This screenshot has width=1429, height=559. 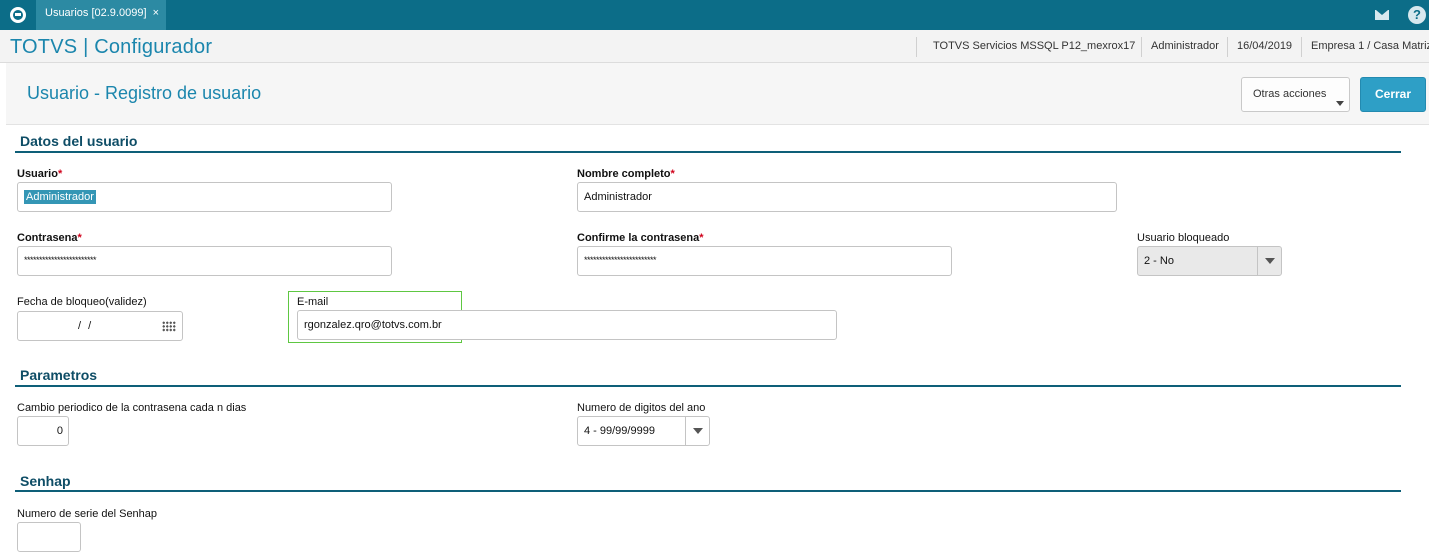 What do you see at coordinates (49, 537) in the screenshot?
I see `serie-input` at bounding box center [49, 537].